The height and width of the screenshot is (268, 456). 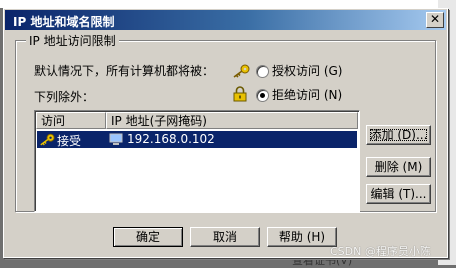 I want to click on row-access-value: 接受, so click(x=69, y=141).